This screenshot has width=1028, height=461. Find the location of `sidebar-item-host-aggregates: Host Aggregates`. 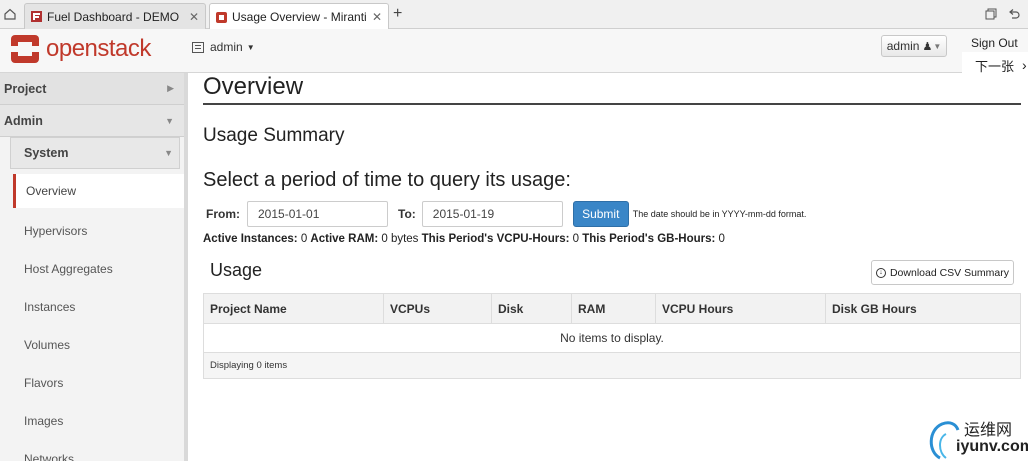

sidebar-item-host-aggregates: Host Aggregates is located at coordinates (92, 269).